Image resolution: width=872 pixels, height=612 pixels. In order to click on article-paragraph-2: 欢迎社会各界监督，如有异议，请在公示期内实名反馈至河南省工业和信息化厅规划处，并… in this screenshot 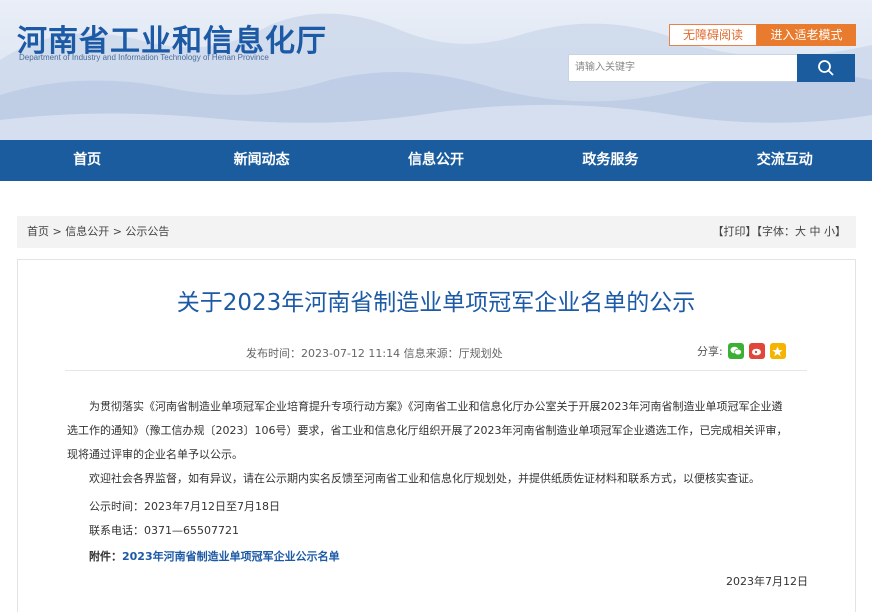, I will do `click(424, 478)`.